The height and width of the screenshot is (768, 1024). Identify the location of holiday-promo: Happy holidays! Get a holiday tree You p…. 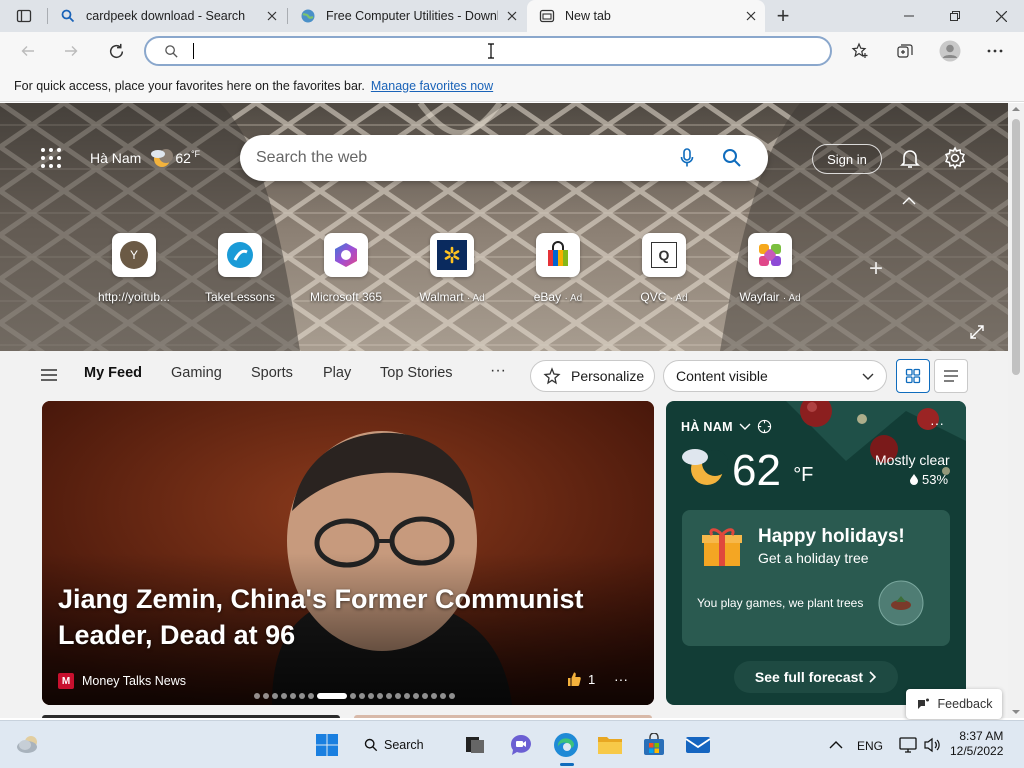
(816, 578).